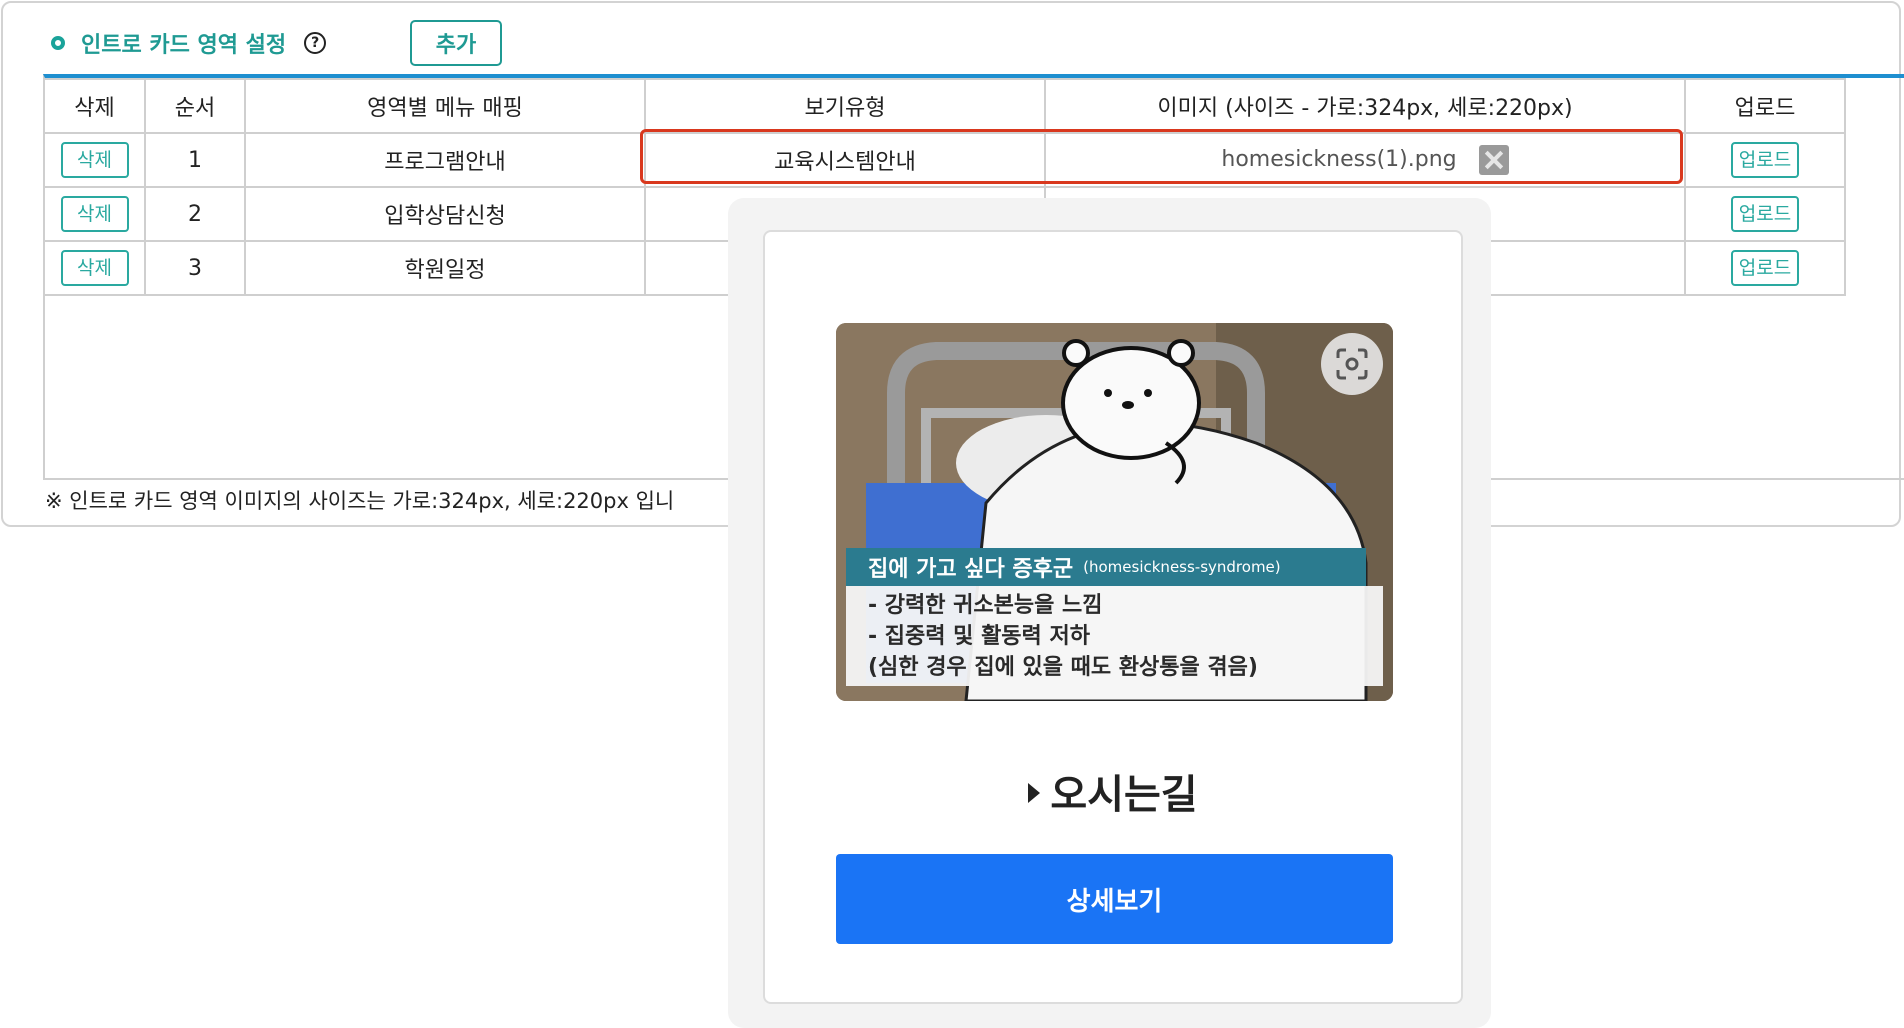  Describe the element at coordinates (1338, 159) in the screenshot. I see `image-file-name: homesickness(1).png` at that location.